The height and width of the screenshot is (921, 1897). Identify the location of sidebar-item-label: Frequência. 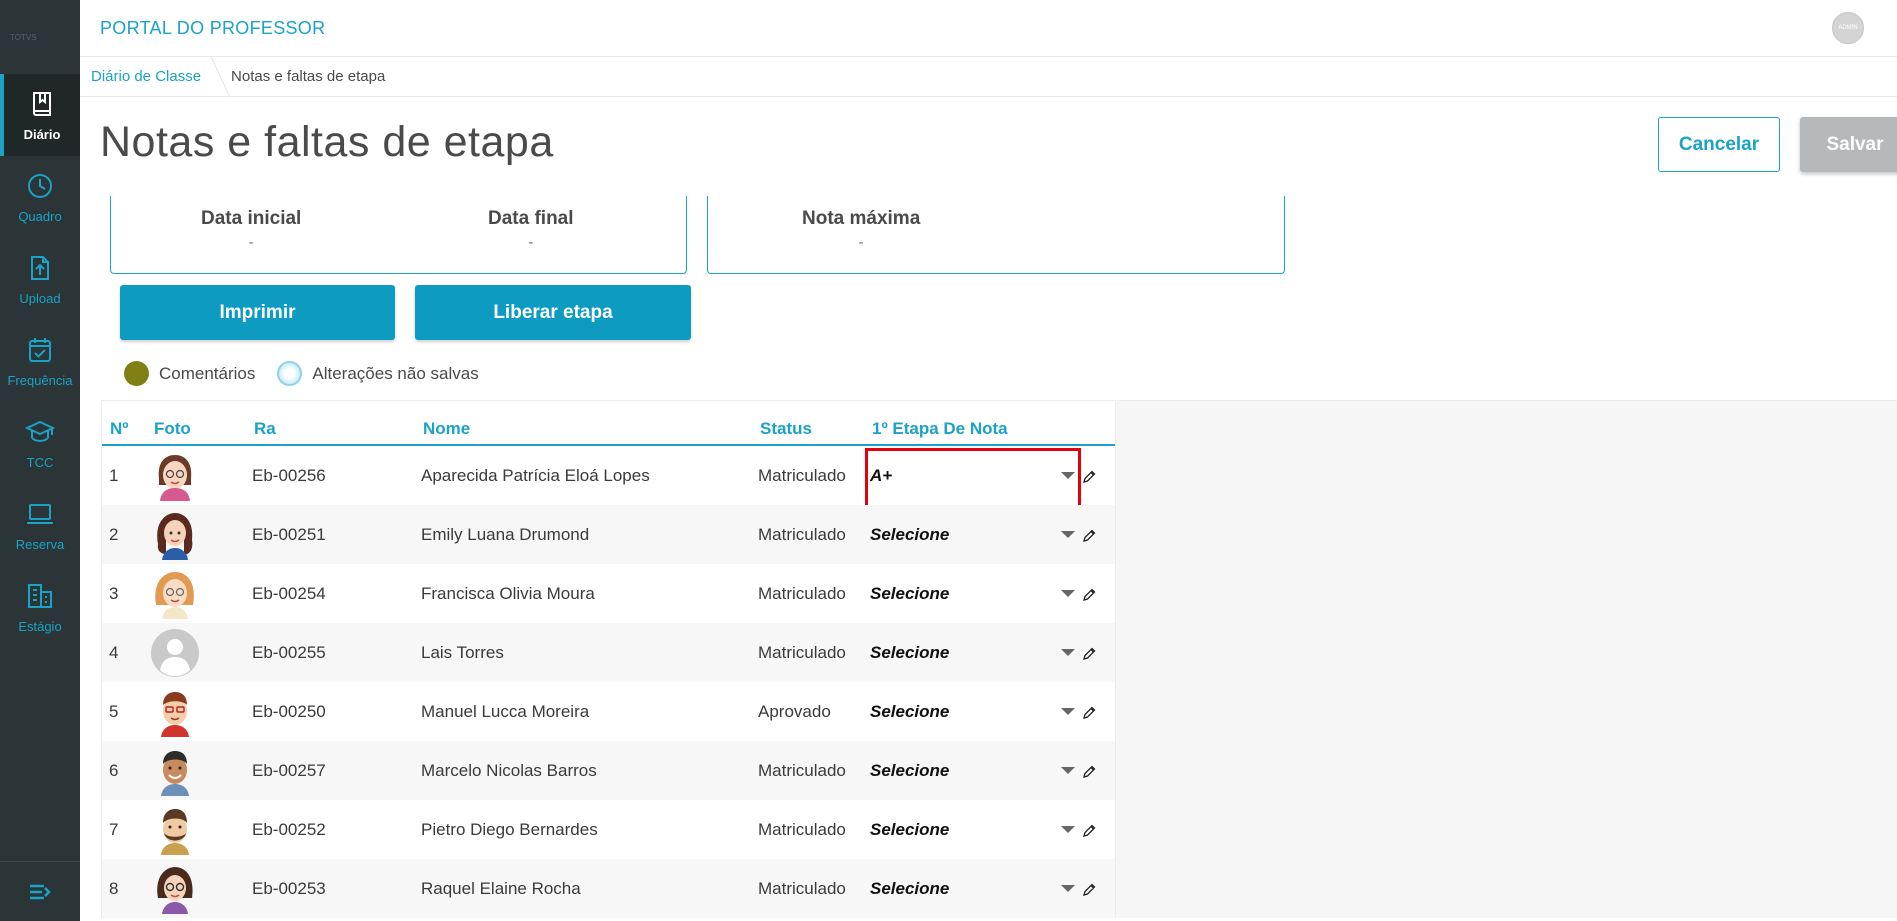
(40, 380).